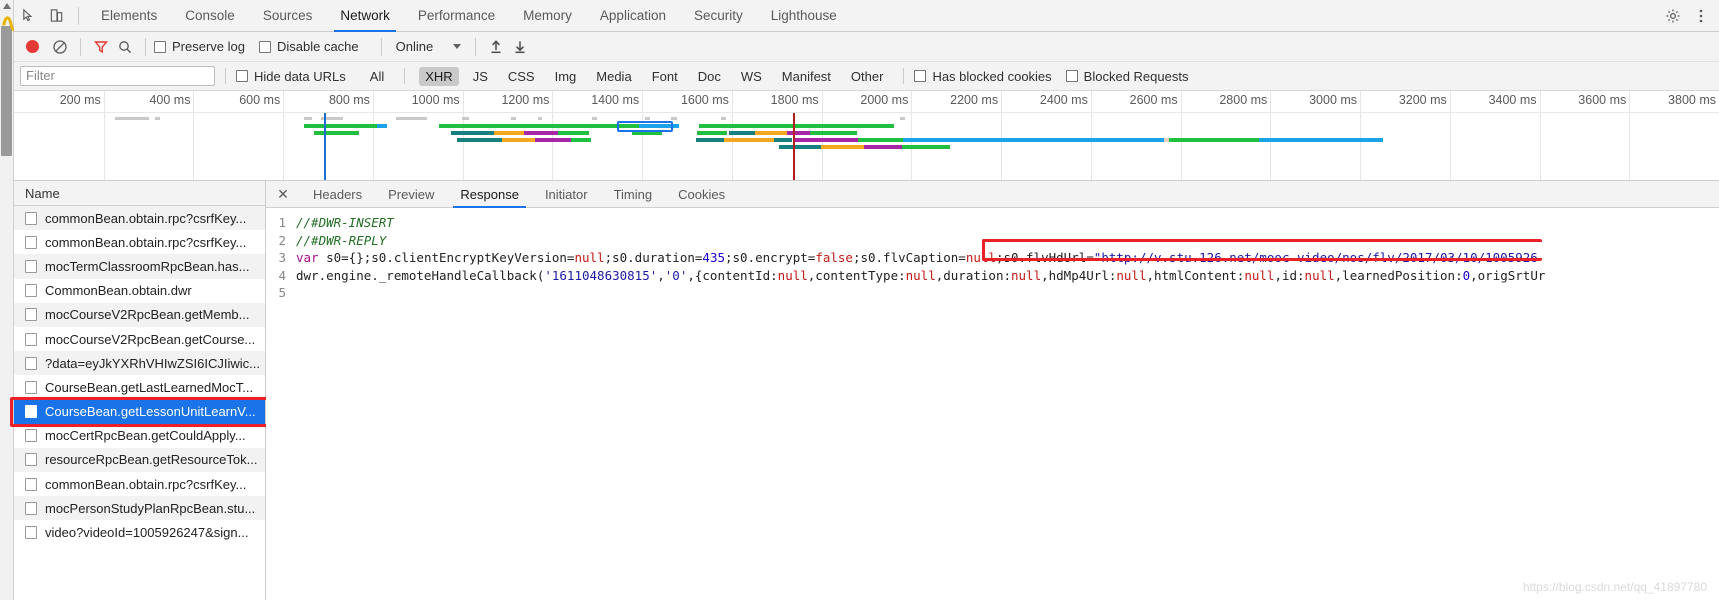 Image resolution: width=1719 pixels, height=600 pixels. What do you see at coordinates (806, 76) in the screenshot?
I see `type-filter-manifest: Manifest` at bounding box center [806, 76].